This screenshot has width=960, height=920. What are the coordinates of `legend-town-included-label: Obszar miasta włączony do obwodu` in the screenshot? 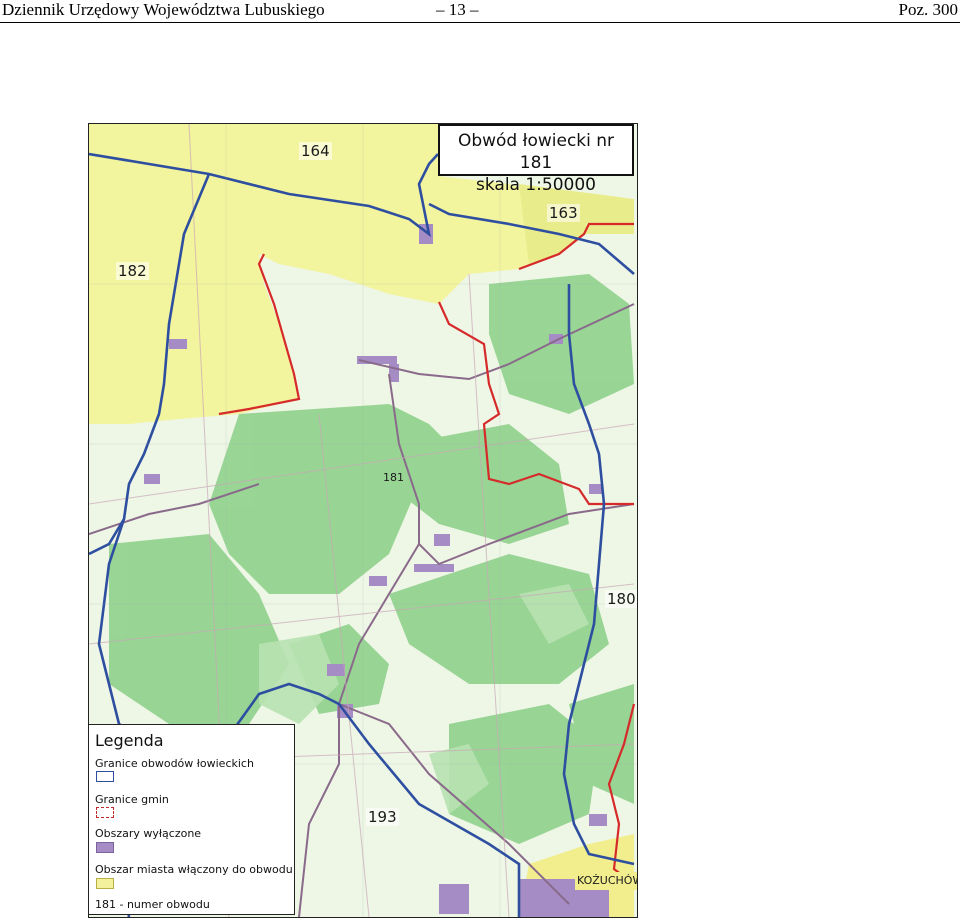 It's located at (194, 869).